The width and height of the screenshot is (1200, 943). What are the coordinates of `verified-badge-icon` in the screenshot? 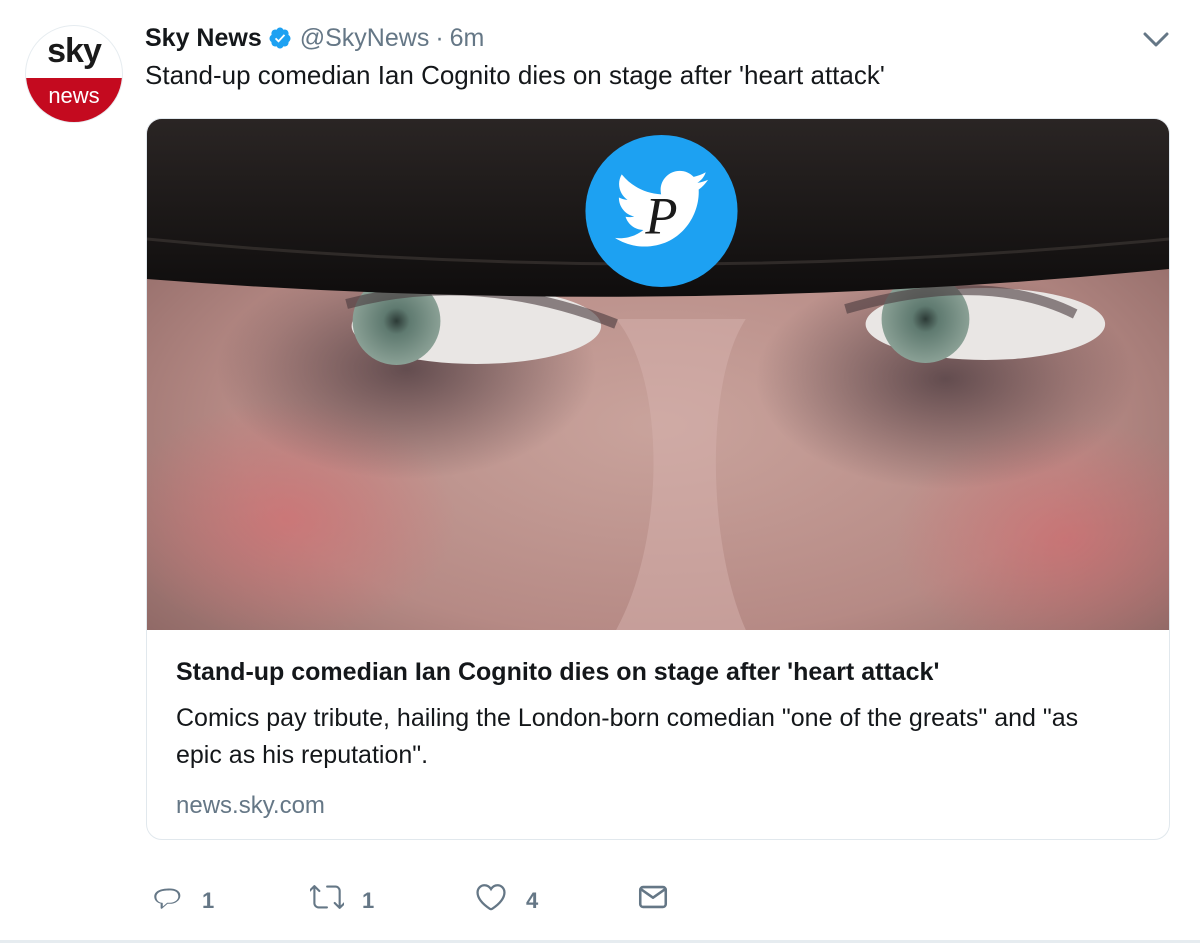 It's located at (280, 38).